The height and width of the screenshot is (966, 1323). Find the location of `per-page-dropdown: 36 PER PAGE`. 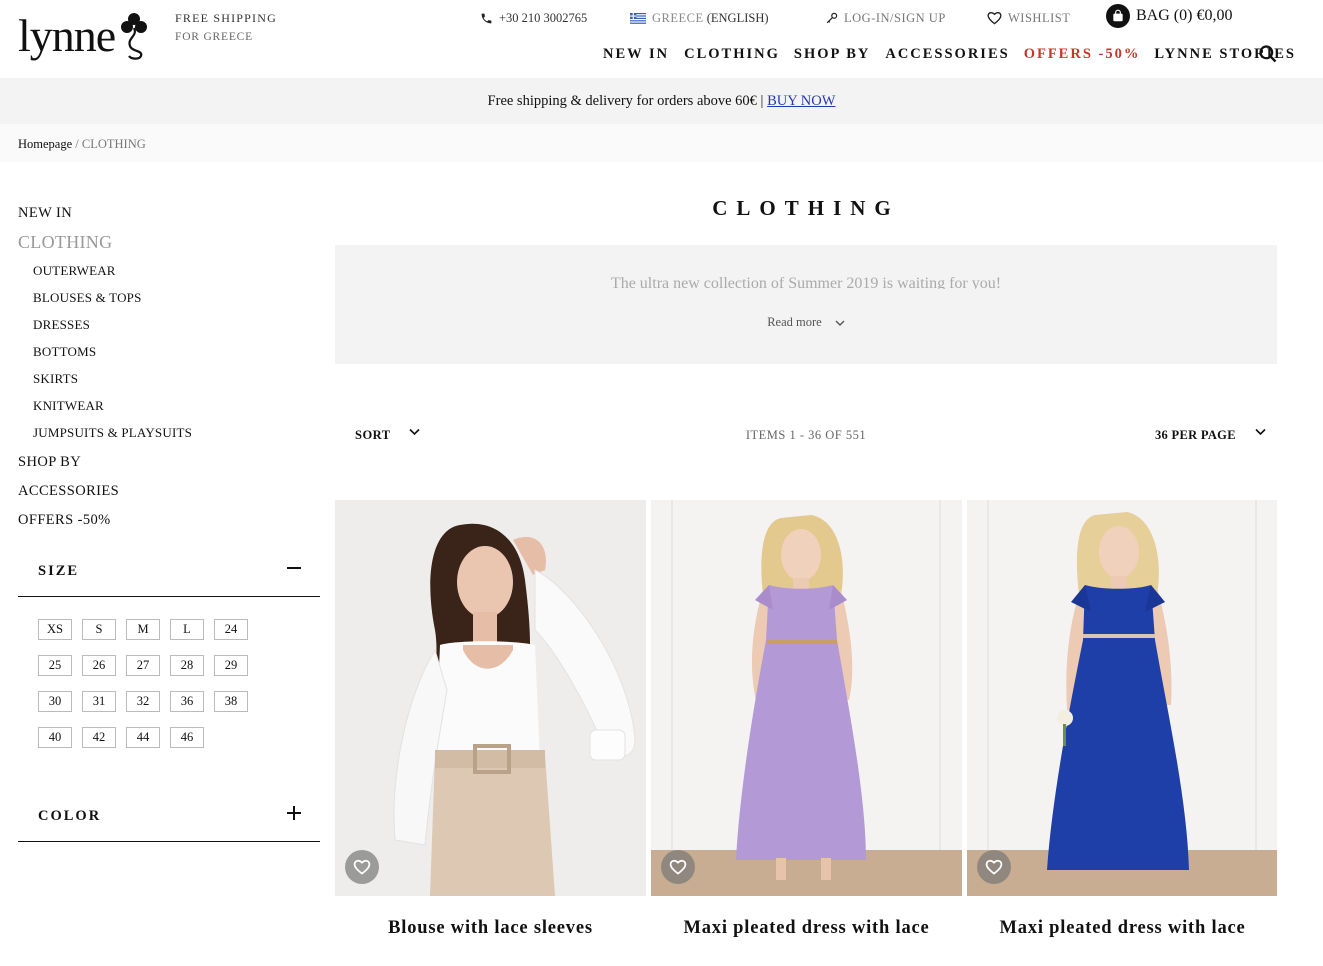

per-page-dropdown: 36 PER PAGE is located at coordinates (1195, 435).